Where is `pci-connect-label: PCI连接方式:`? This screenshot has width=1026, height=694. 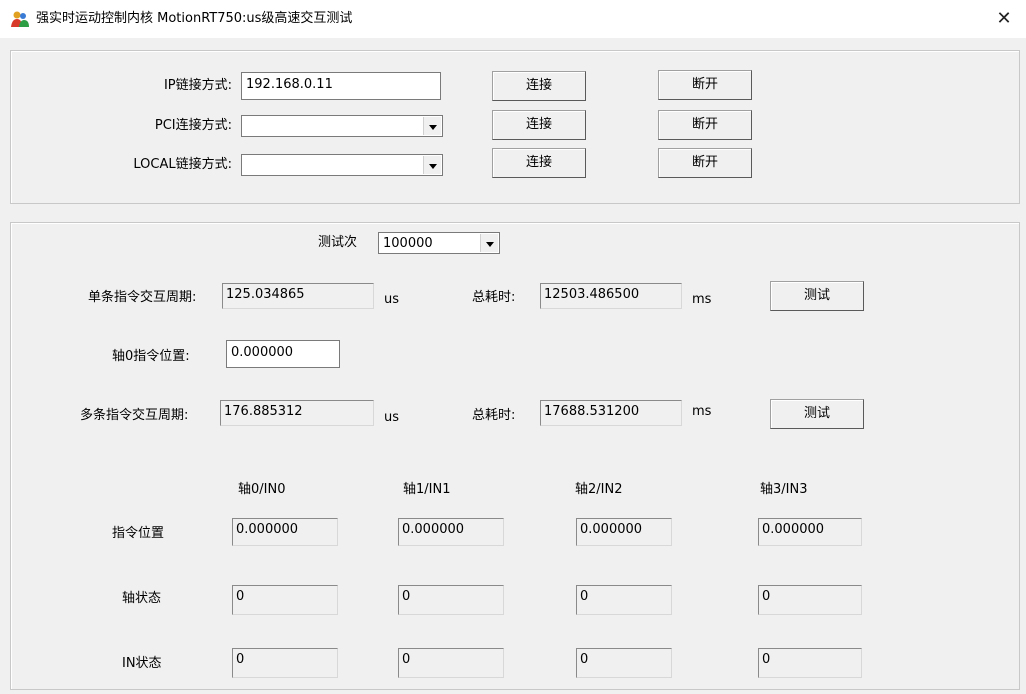
pci-connect-label: PCI连接方式: is located at coordinates (193, 125).